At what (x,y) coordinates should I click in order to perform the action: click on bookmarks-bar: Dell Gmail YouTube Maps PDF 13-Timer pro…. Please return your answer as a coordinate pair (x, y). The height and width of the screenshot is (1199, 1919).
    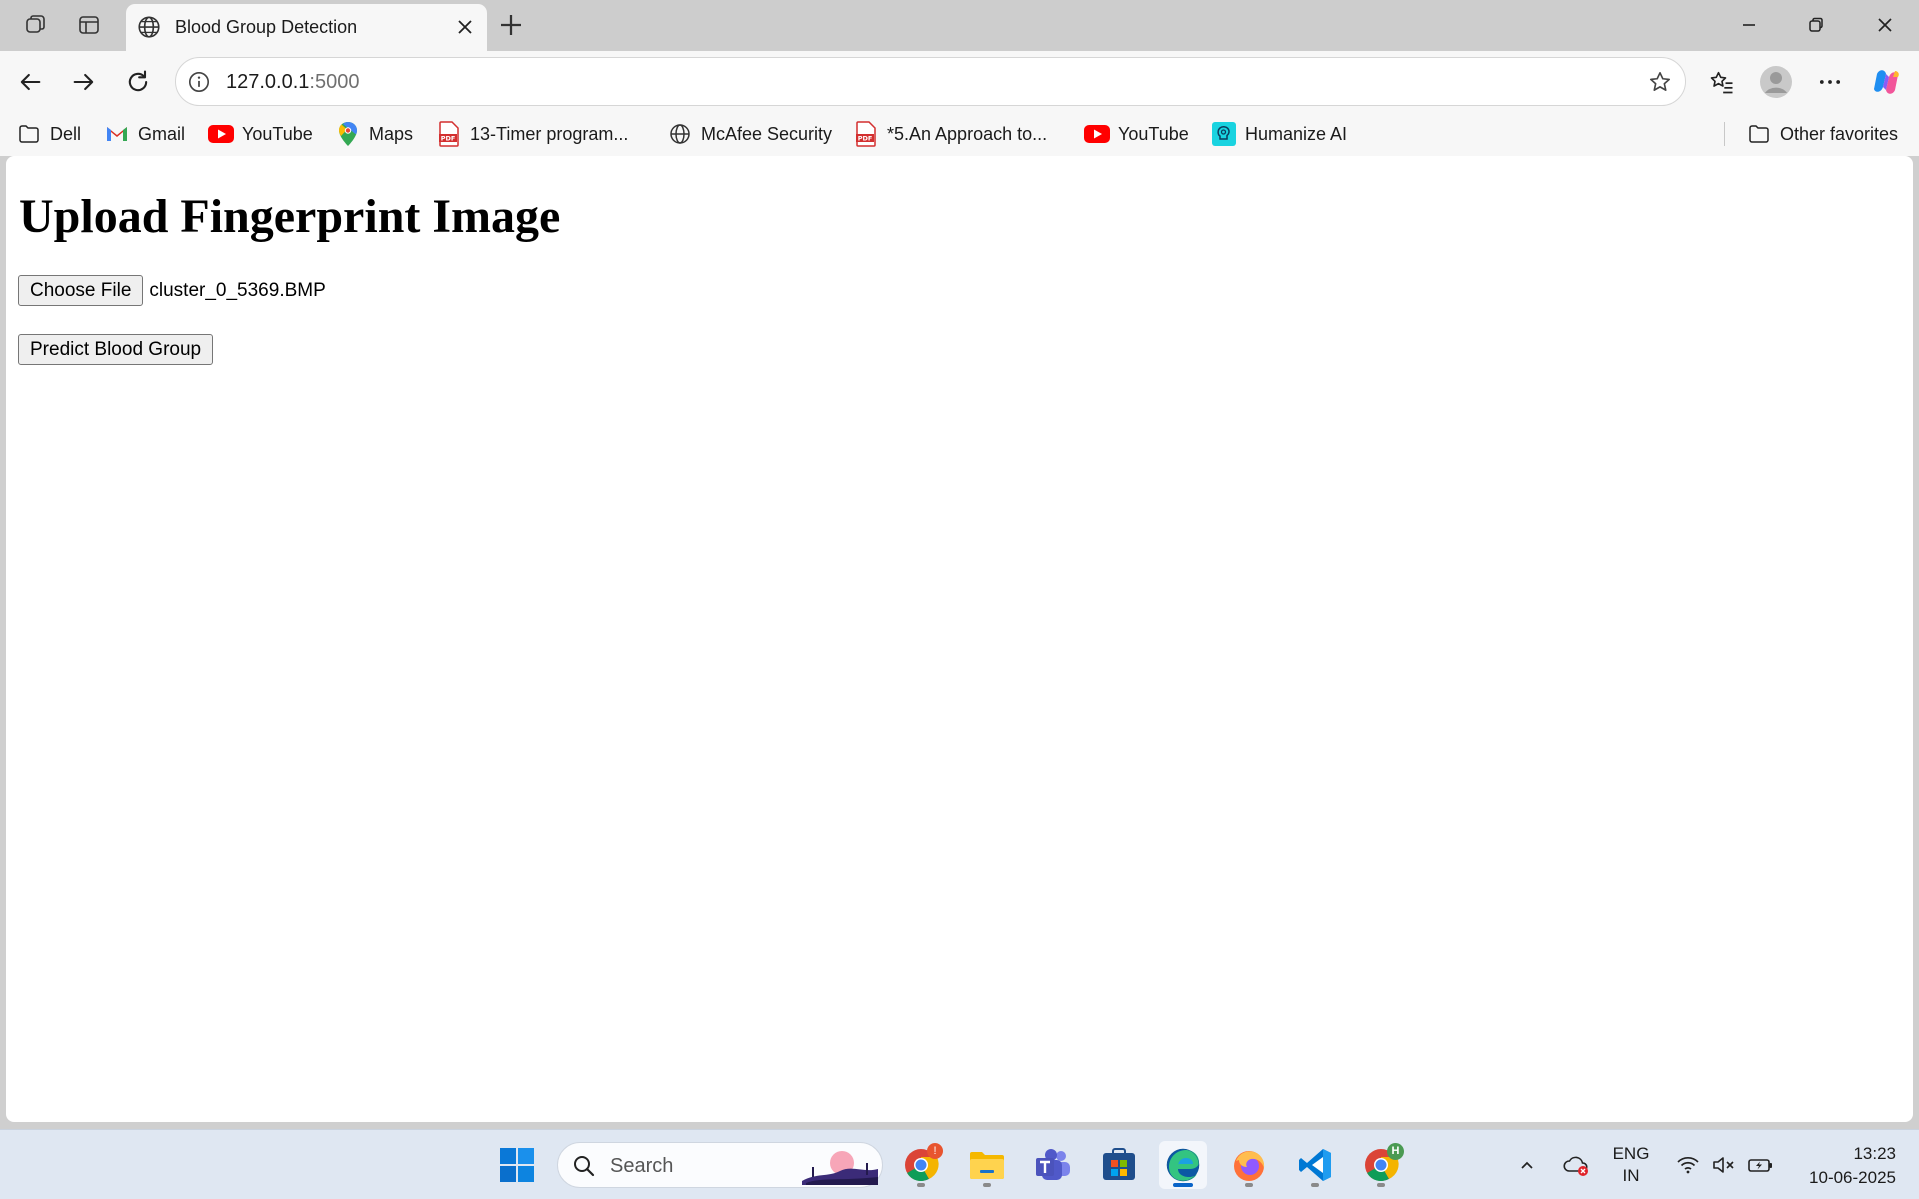
    Looking at the image, I should click on (959, 134).